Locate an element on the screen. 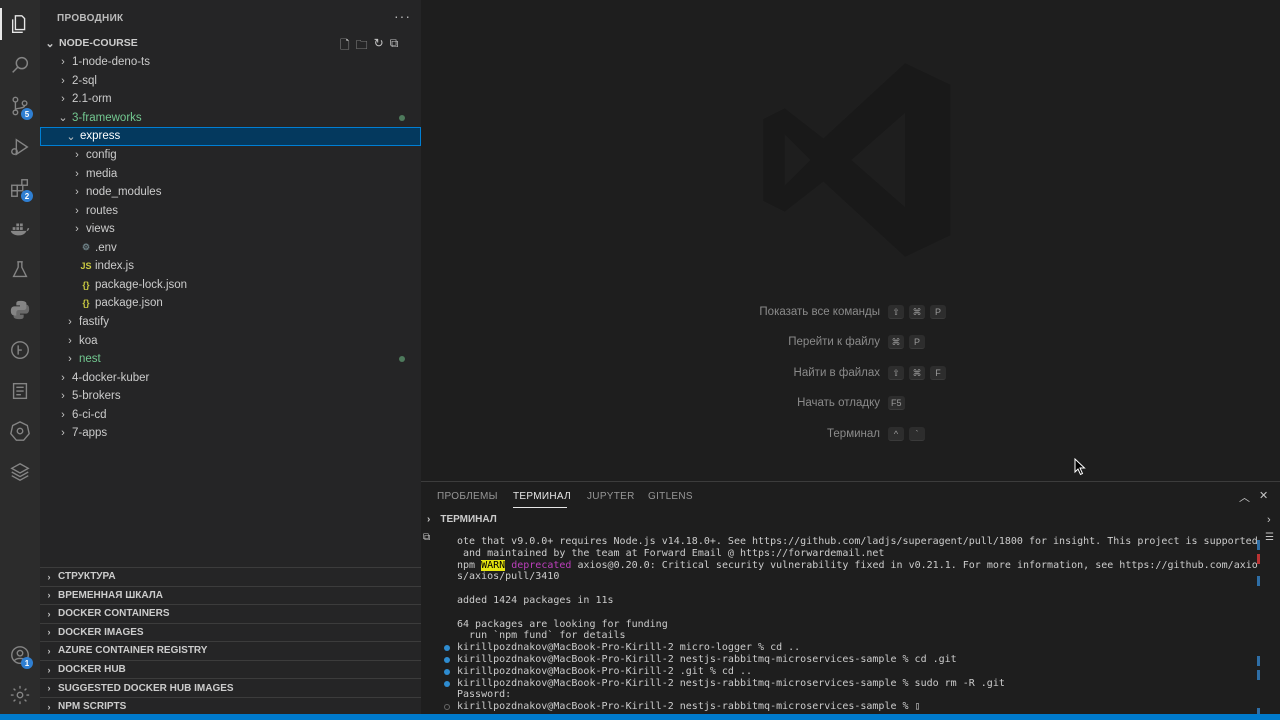 The width and height of the screenshot is (1280, 720). tree-item: ⚙ .env is located at coordinates (230, 248).